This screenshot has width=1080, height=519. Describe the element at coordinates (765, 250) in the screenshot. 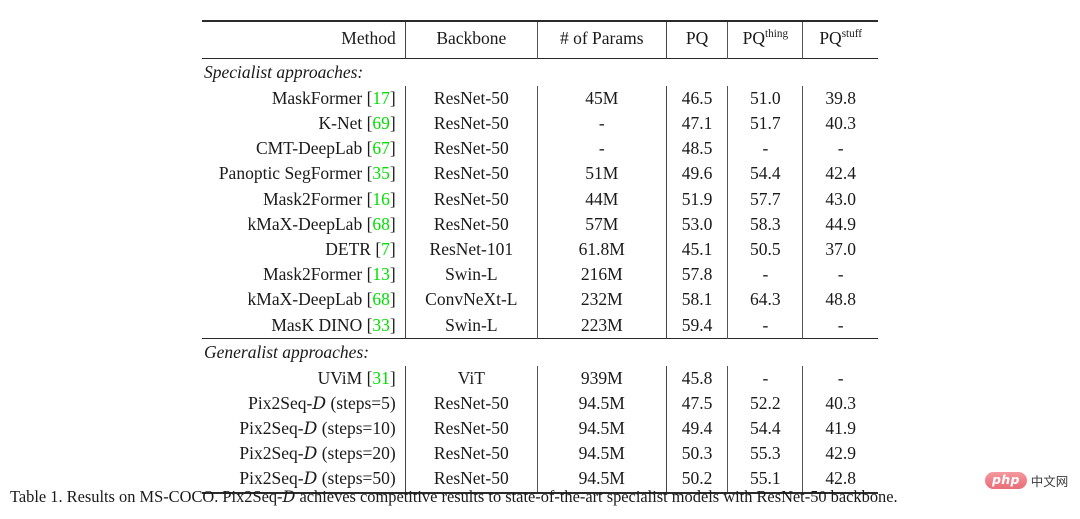

I see `cell-pq_thing: 50.5` at that location.